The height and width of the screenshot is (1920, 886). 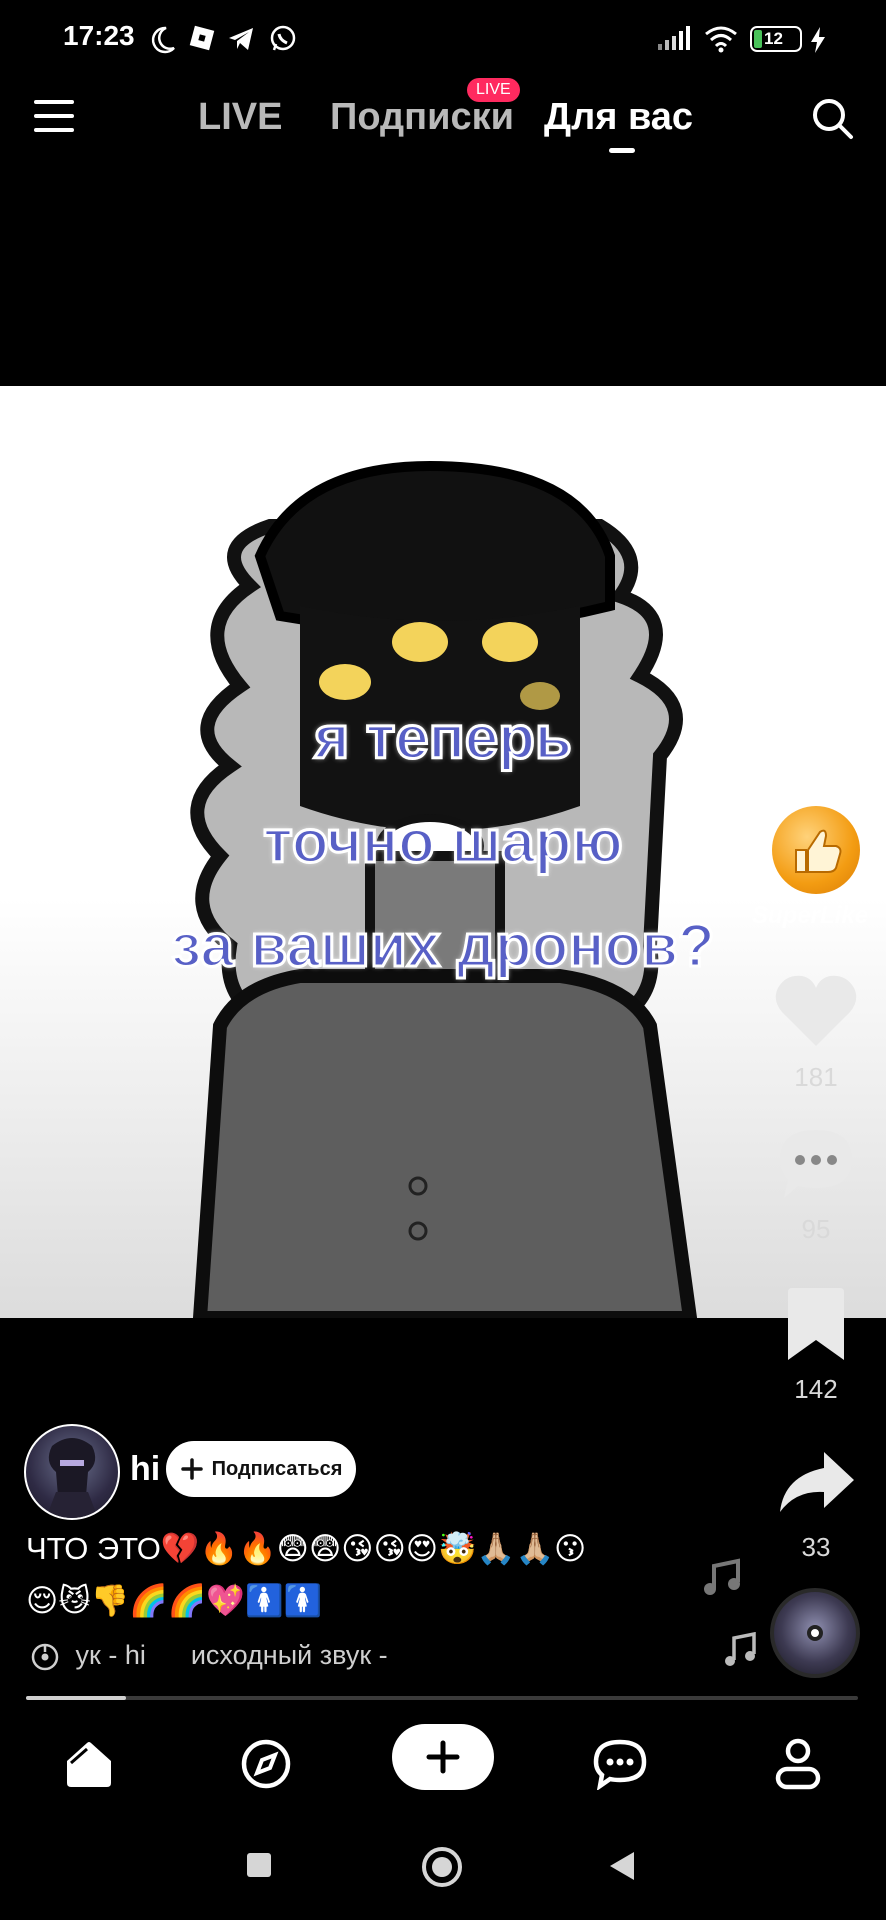 What do you see at coordinates (54, 116) in the screenshot?
I see `menu-icon` at bounding box center [54, 116].